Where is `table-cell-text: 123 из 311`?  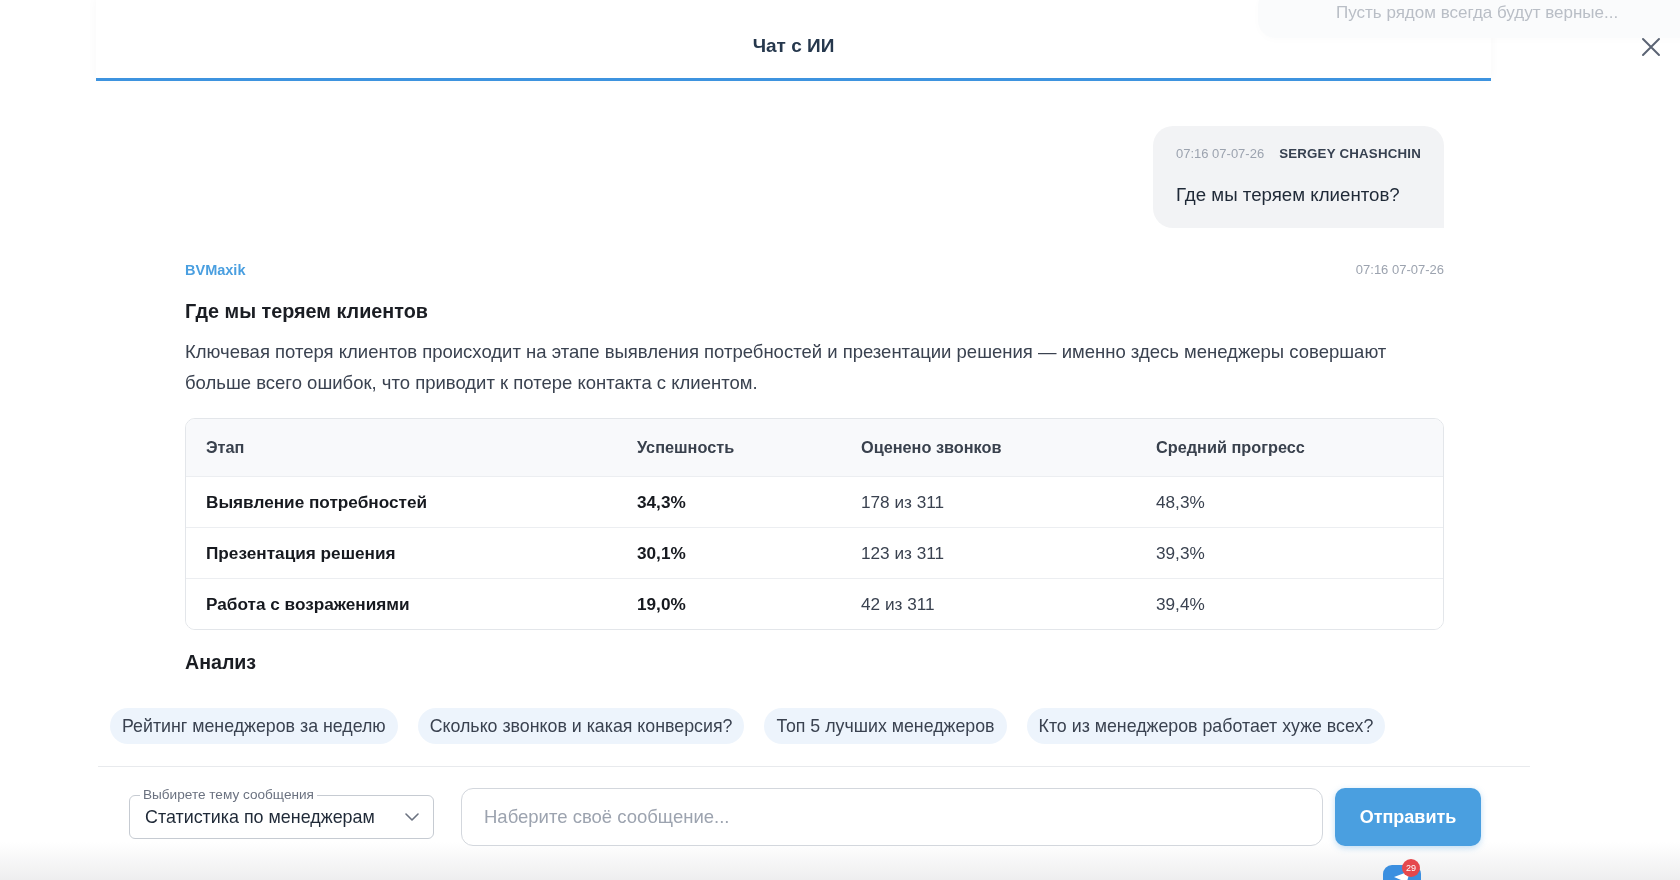 table-cell-text: 123 из 311 is located at coordinates (903, 553).